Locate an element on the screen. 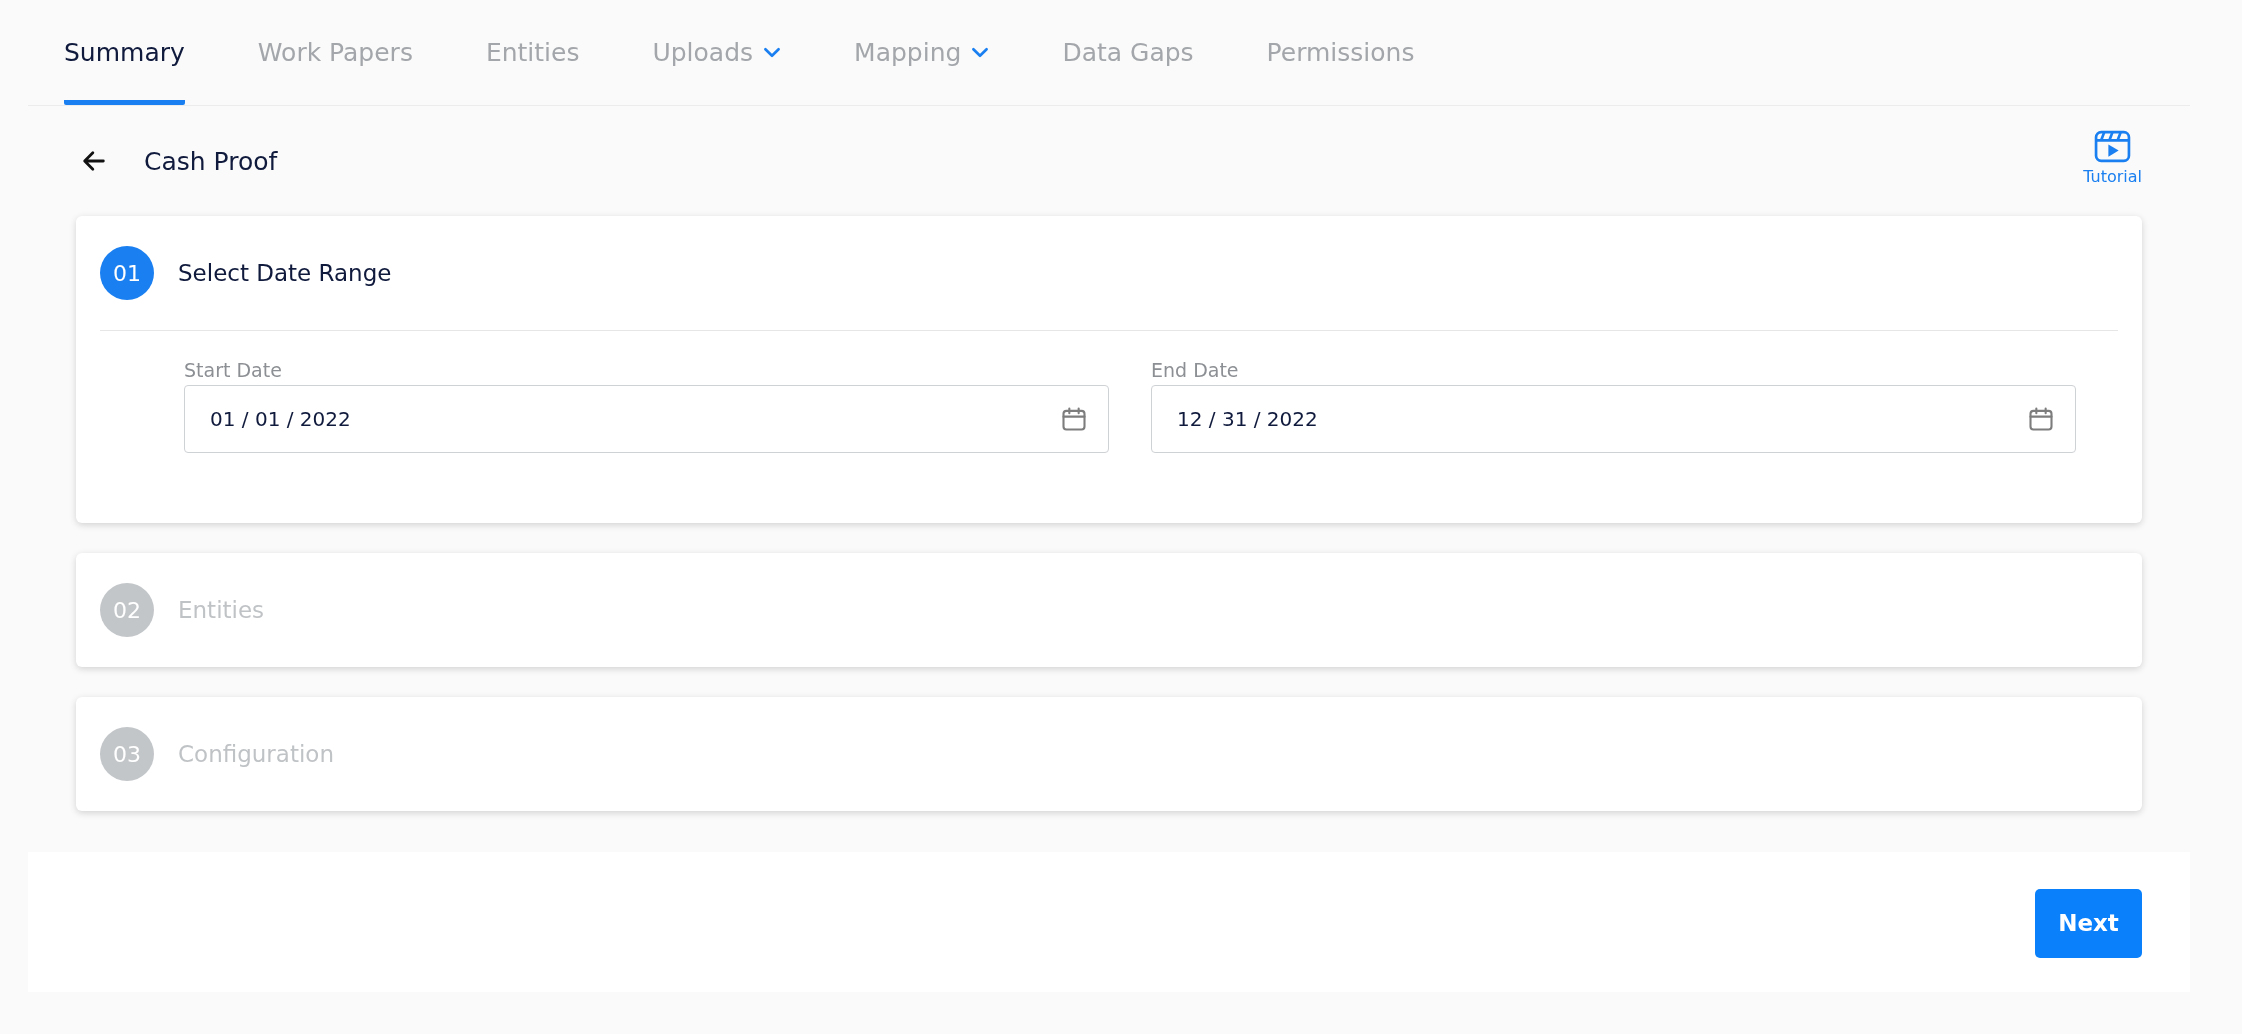 The image size is (2242, 1034). tab: Mapping is located at coordinates (922, 56).